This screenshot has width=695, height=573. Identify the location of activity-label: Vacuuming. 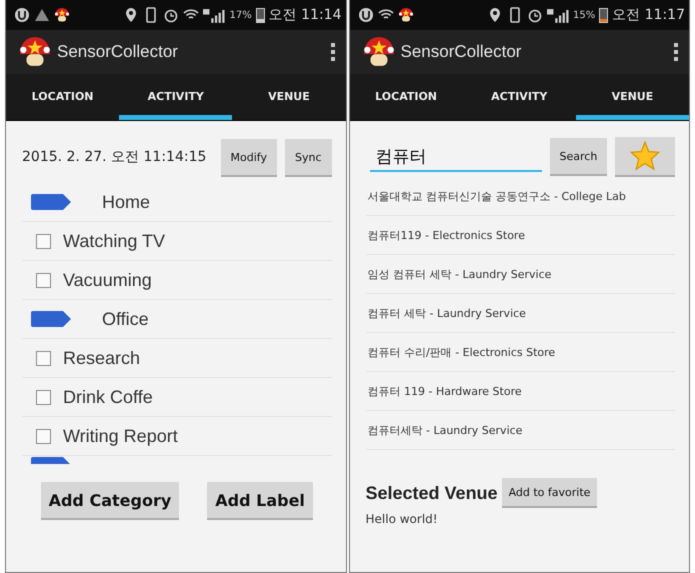
(107, 280).